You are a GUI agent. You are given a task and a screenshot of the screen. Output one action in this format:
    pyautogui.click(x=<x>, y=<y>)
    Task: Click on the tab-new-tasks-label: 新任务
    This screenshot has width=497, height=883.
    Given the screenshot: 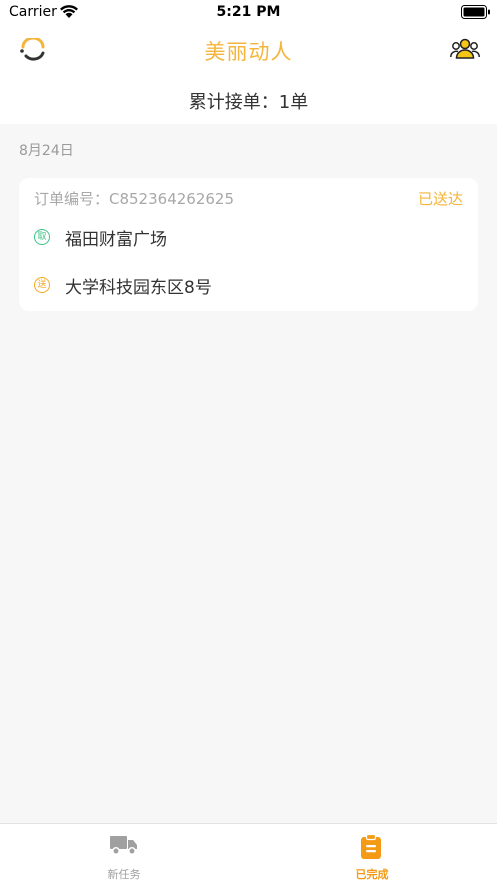 What is the action you would take?
    pyautogui.click(x=124, y=874)
    